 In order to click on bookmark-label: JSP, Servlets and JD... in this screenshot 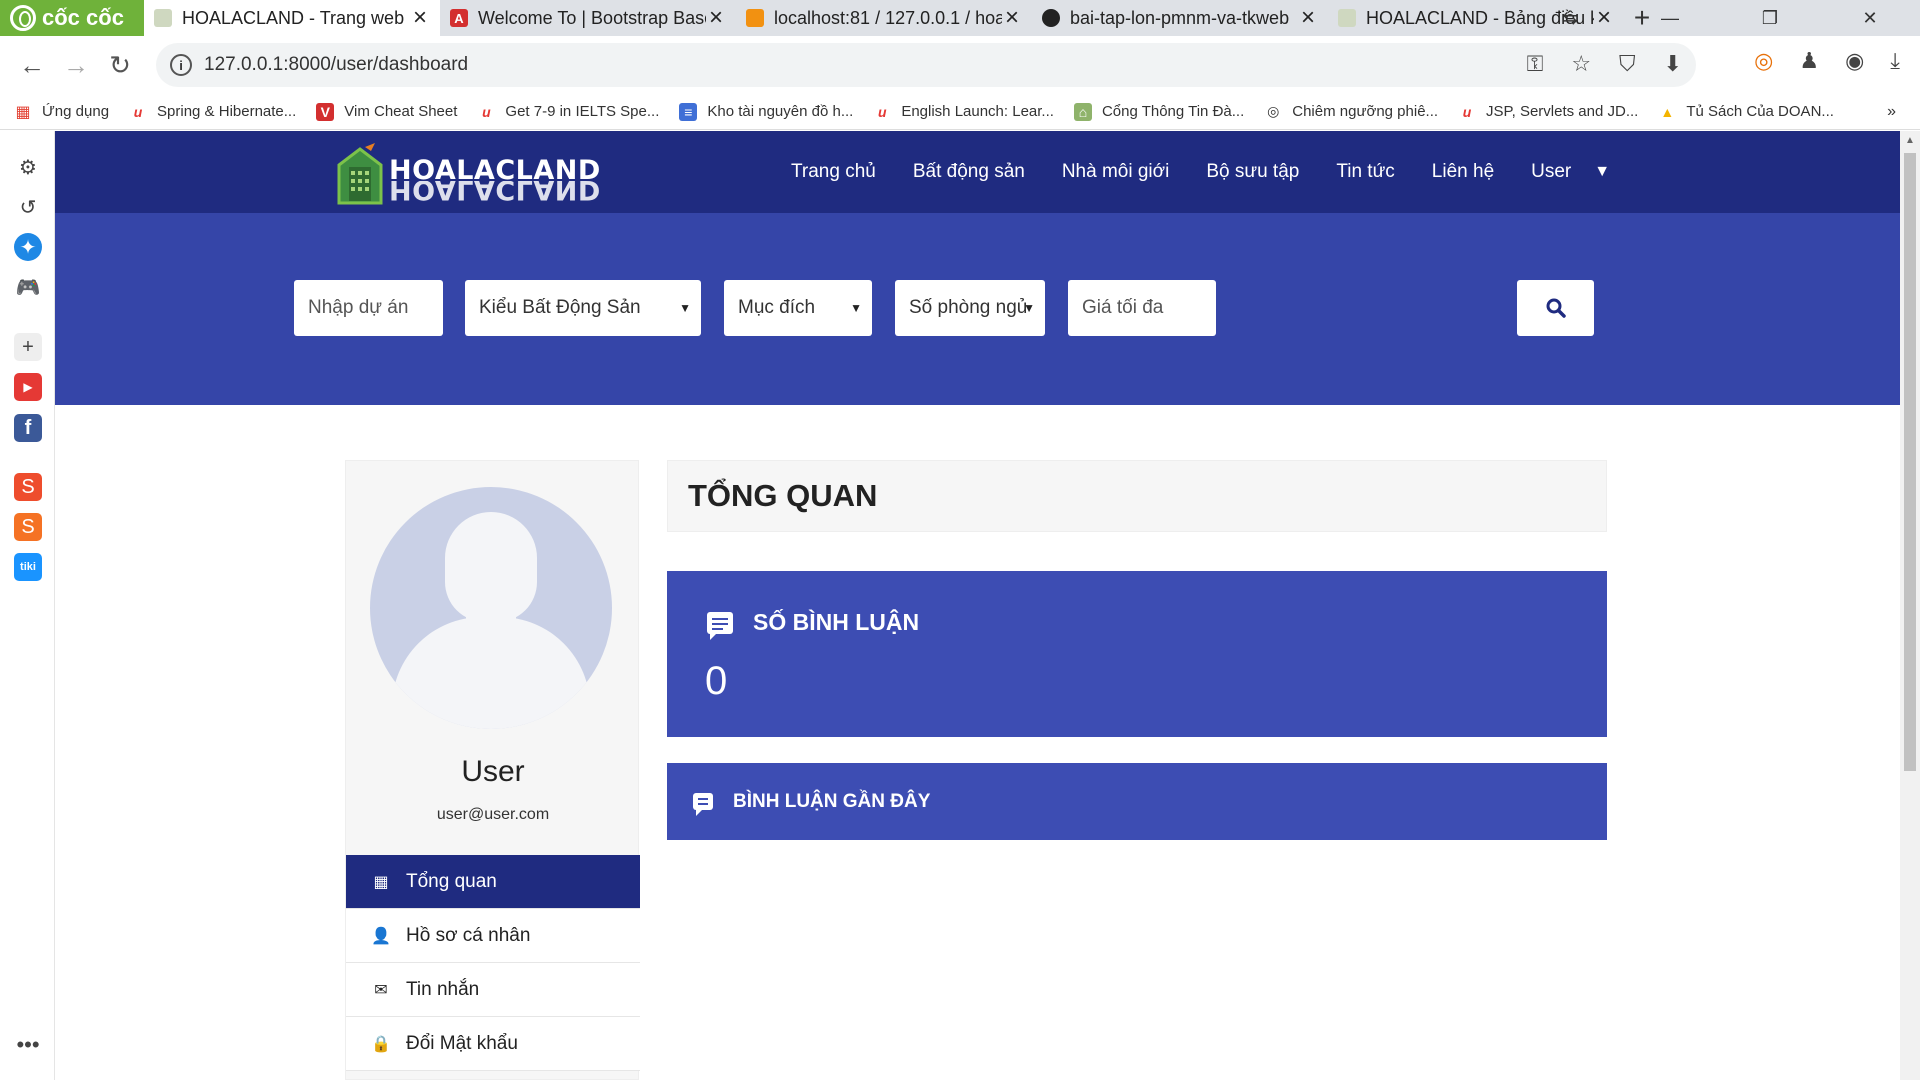, I will do `click(1562, 111)`.